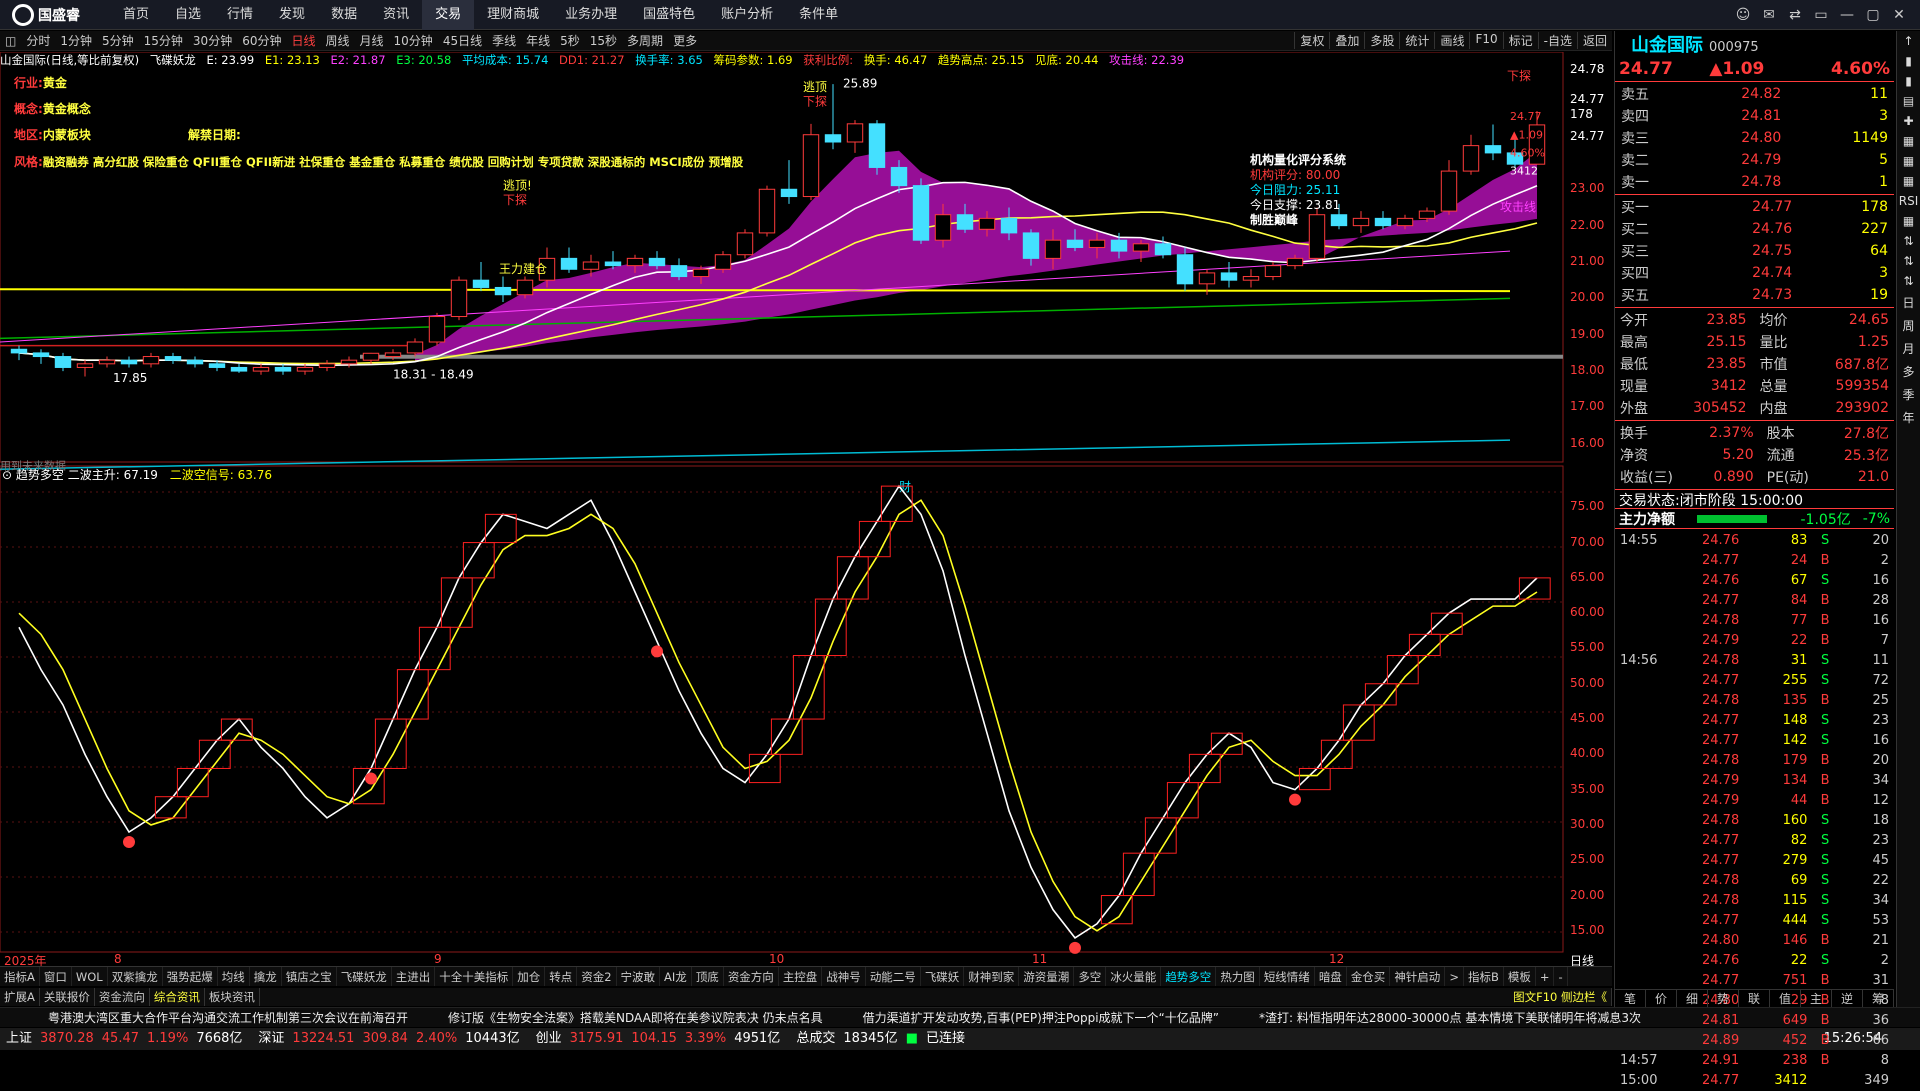 The height and width of the screenshot is (1091, 1920). I want to click on side-tool-icon-1: ▮, so click(1908, 61).